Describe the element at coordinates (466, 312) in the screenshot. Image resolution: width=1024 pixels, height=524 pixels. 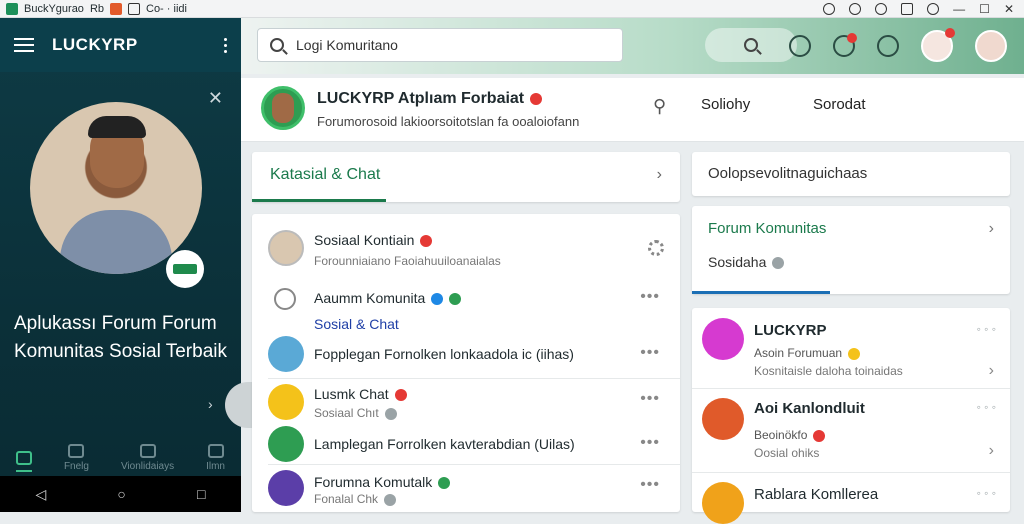
I see `list-item: Aaumm Komunita Sosial & Chat •••` at that location.